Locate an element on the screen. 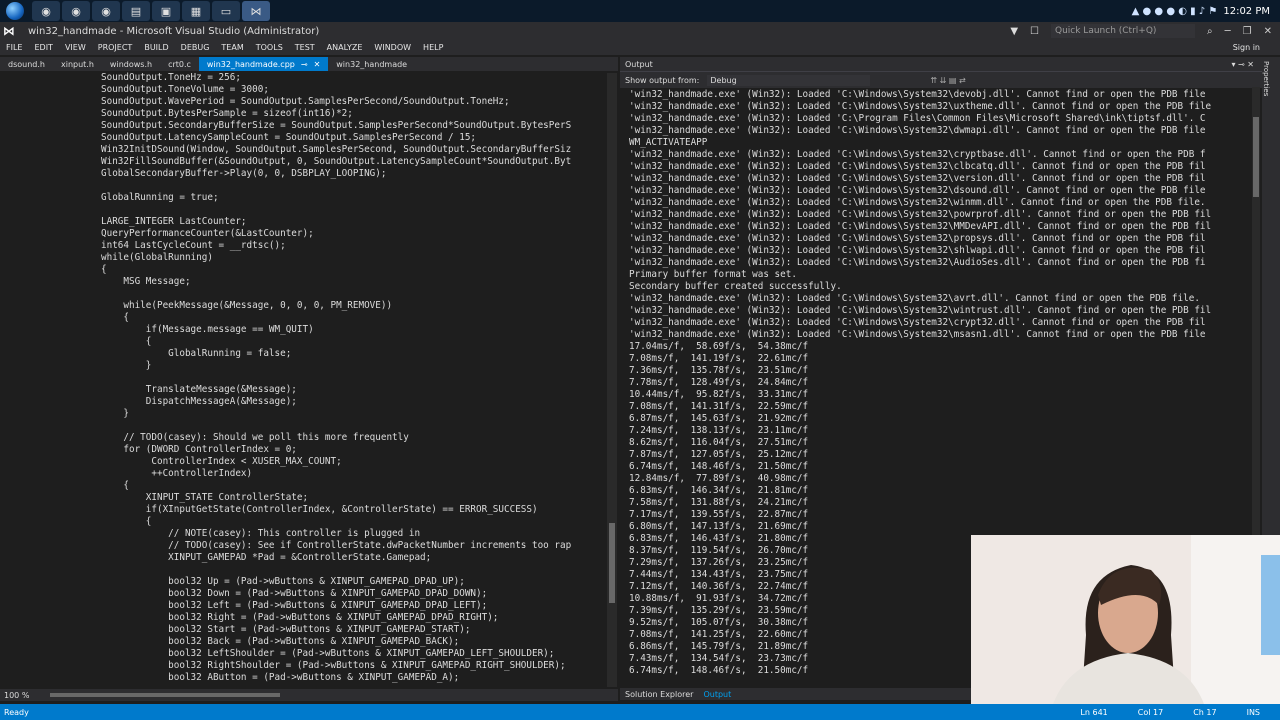 The image size is (1280, 720). taskbar-app-explorer: ▭ is located at coordinates (226, 11).